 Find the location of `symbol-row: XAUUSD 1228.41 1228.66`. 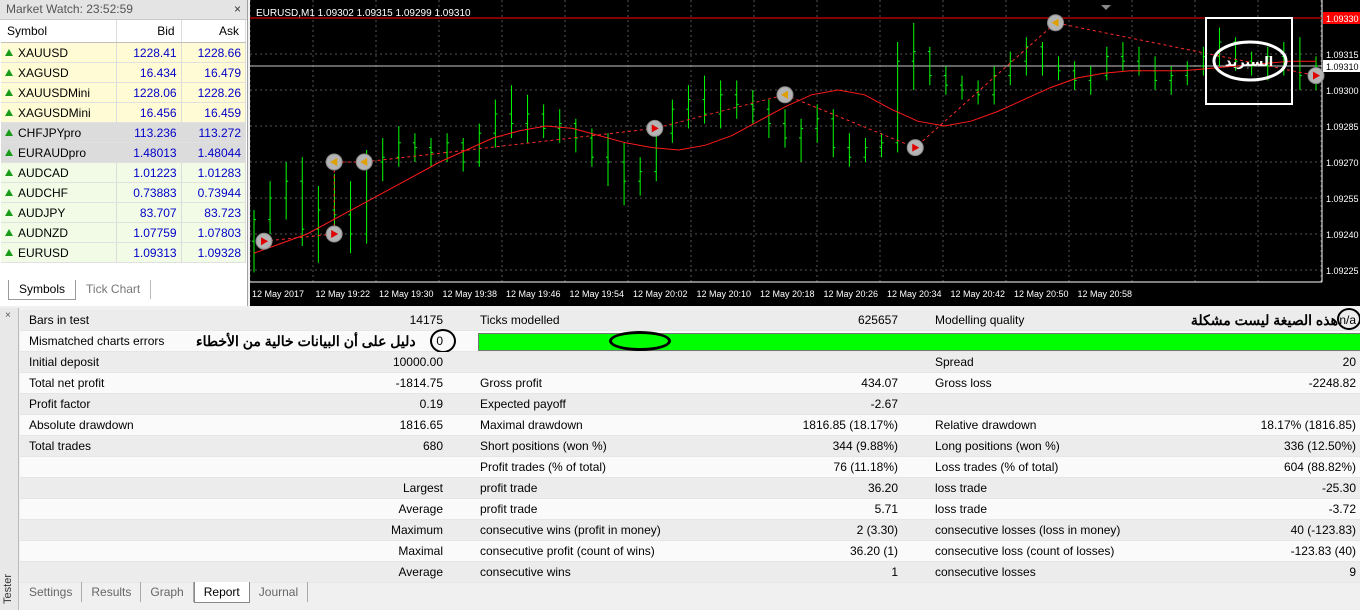

symbol-row: XAUUSD 1228.41 1228.66 is located at coordinates (124, 52).